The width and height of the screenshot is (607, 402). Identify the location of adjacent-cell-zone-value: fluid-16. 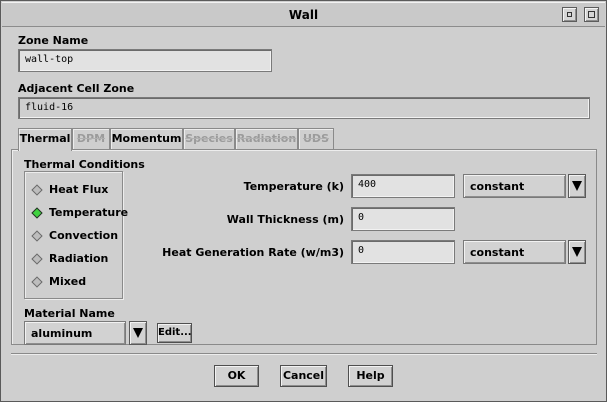
(304, 108).